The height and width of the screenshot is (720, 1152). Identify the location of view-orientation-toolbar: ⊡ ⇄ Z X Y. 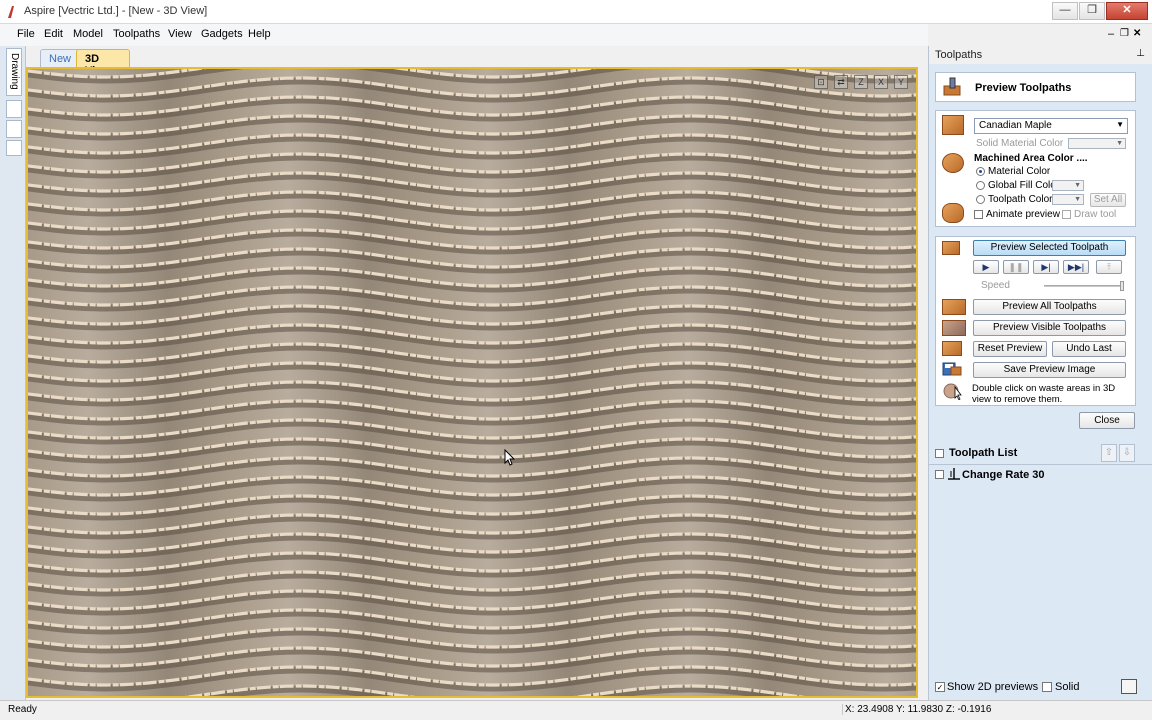
(861, 82).